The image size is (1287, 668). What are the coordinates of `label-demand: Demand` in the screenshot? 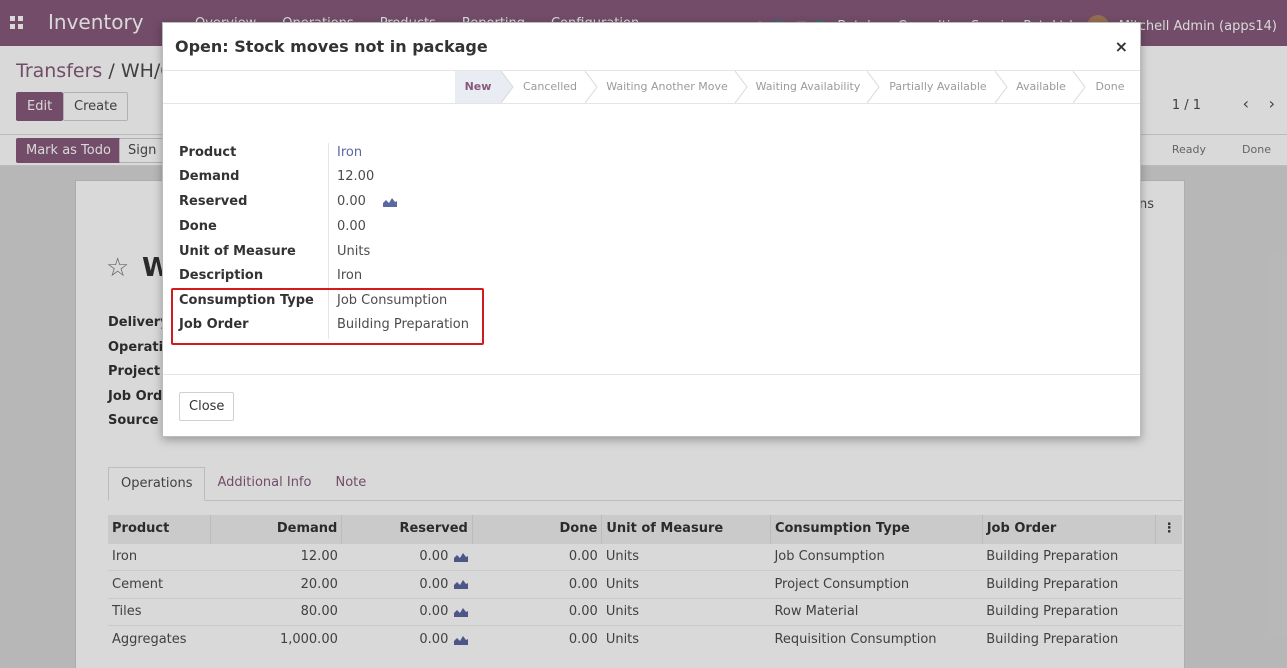 It's located at (209, 176).